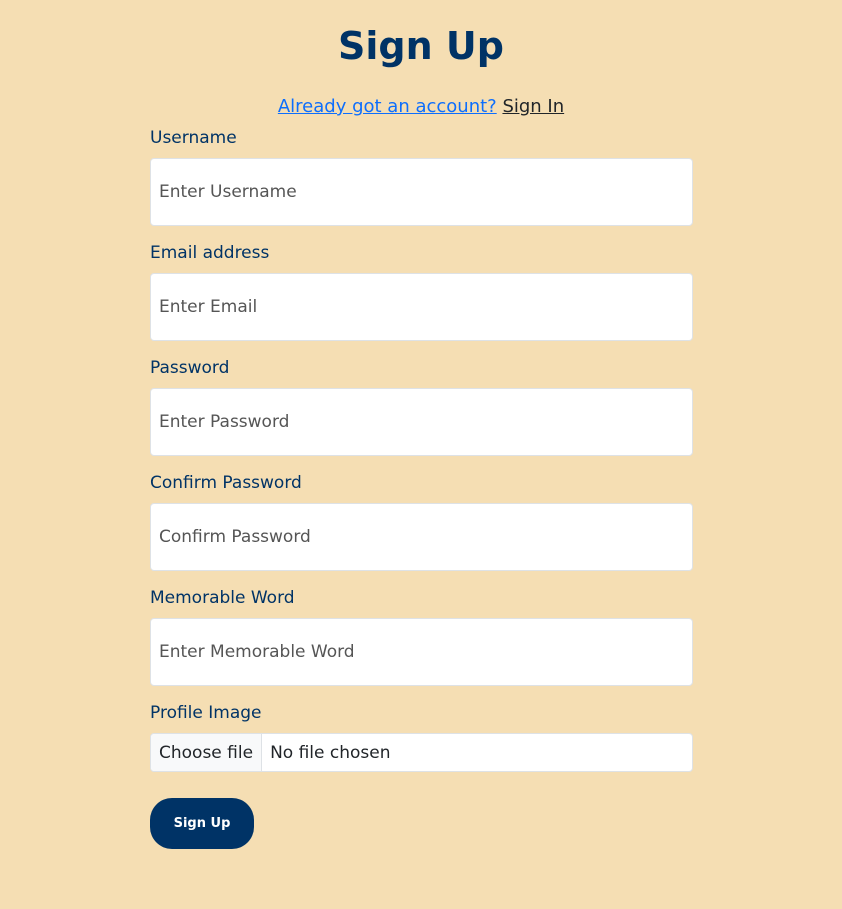  What do you see at coordinates (421, 752) in the screenshot?
I see `profile-image-file-input: Choose file No file chosen` at bounding box center [421, 752].